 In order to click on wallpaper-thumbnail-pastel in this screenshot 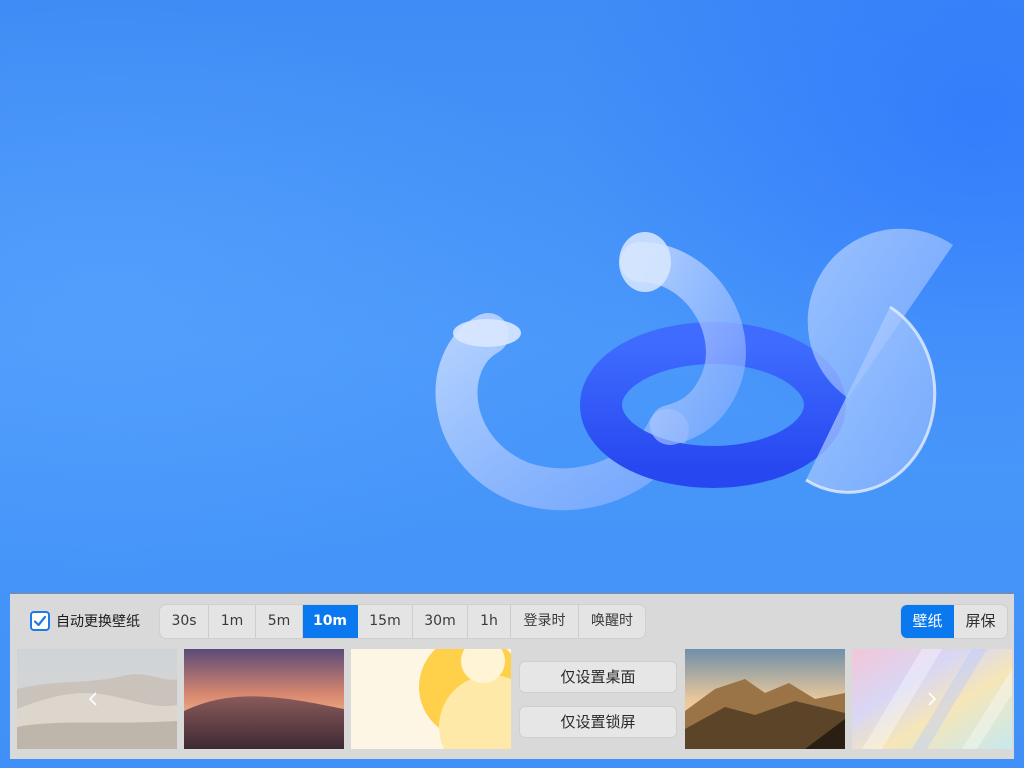, I will do `click(932, 699)`.